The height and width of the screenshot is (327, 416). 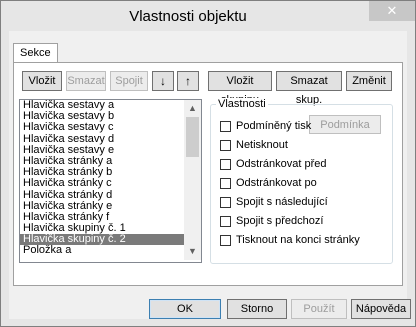 I want to click on list-item: Hlavička sestavy c, so click(x=110, y=127).